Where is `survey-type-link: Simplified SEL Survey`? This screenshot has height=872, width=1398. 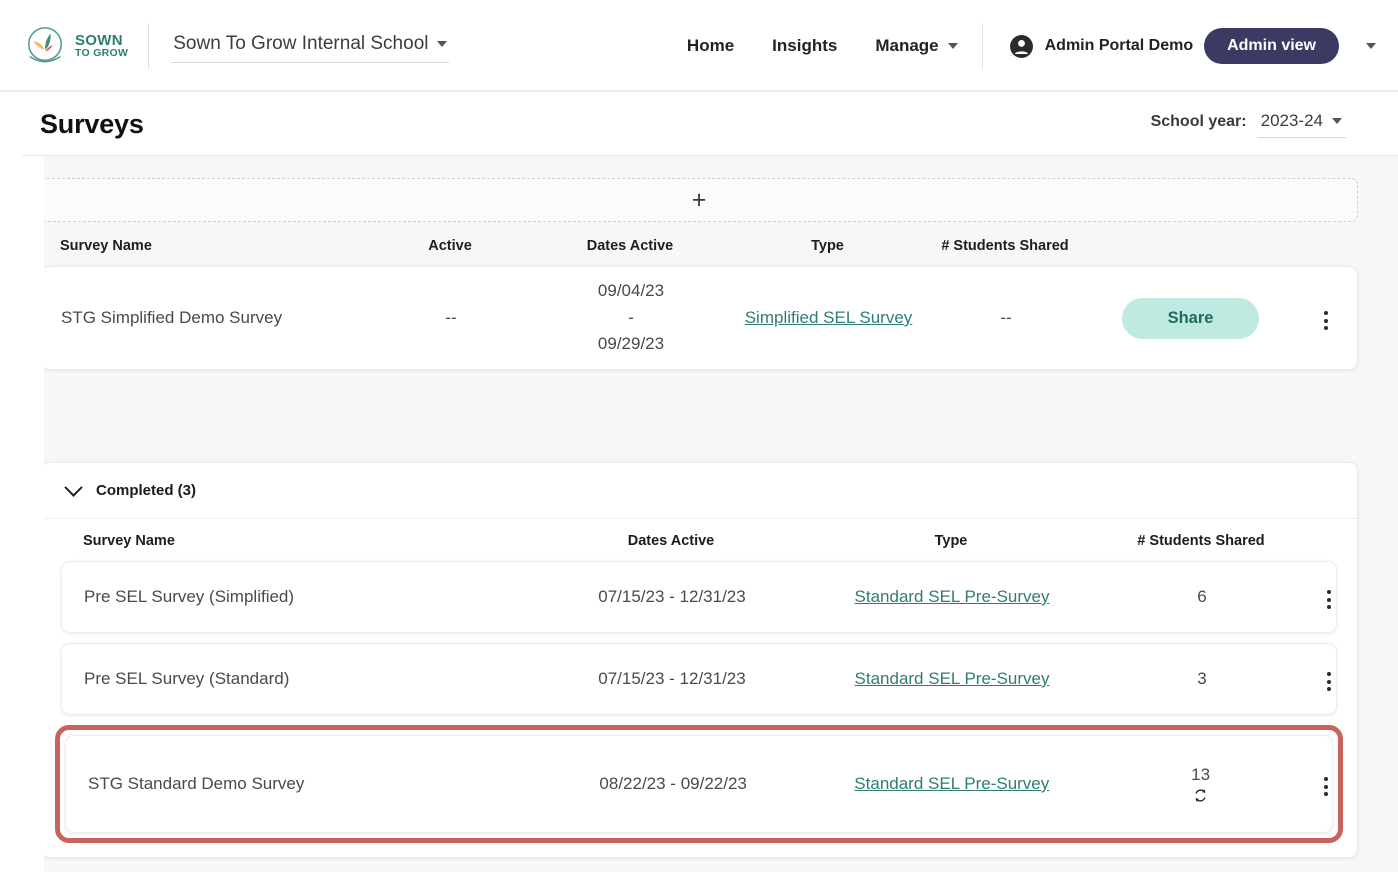
survey-type-link: Simplified SEL Survey is located at coordinates (829, 317).